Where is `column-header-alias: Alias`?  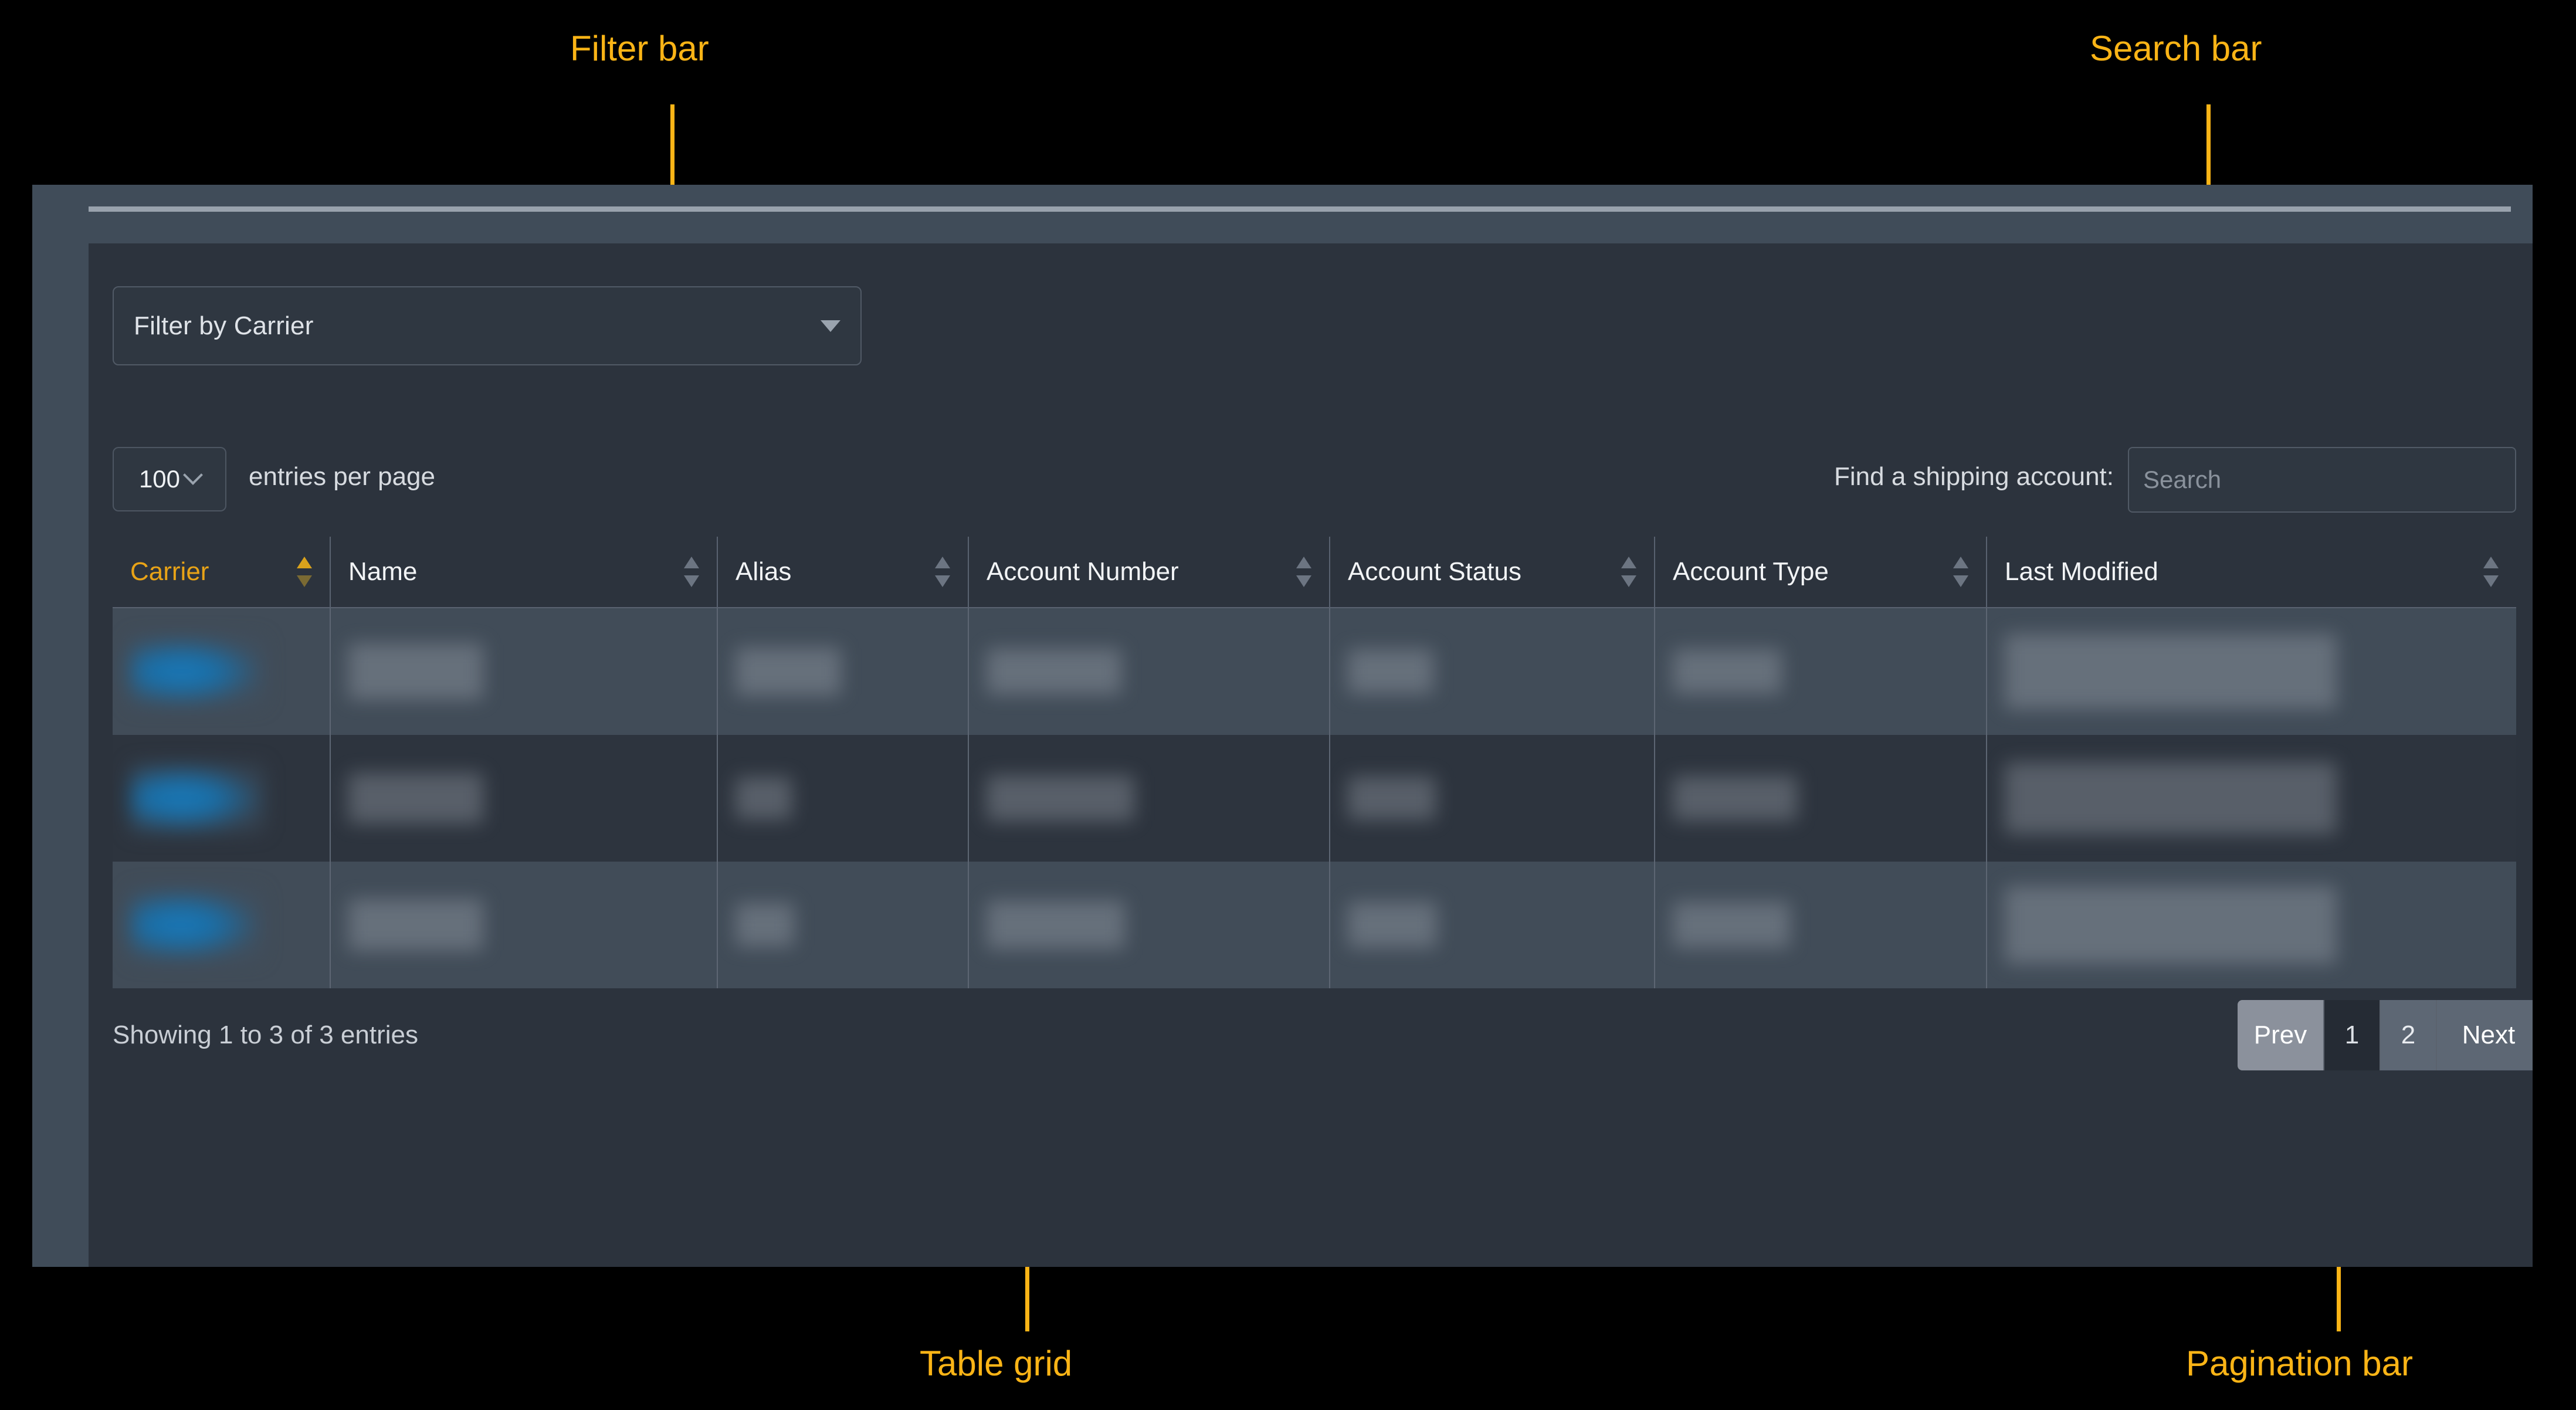
column-header-alias: Alias is located at coordinates (843, 572).